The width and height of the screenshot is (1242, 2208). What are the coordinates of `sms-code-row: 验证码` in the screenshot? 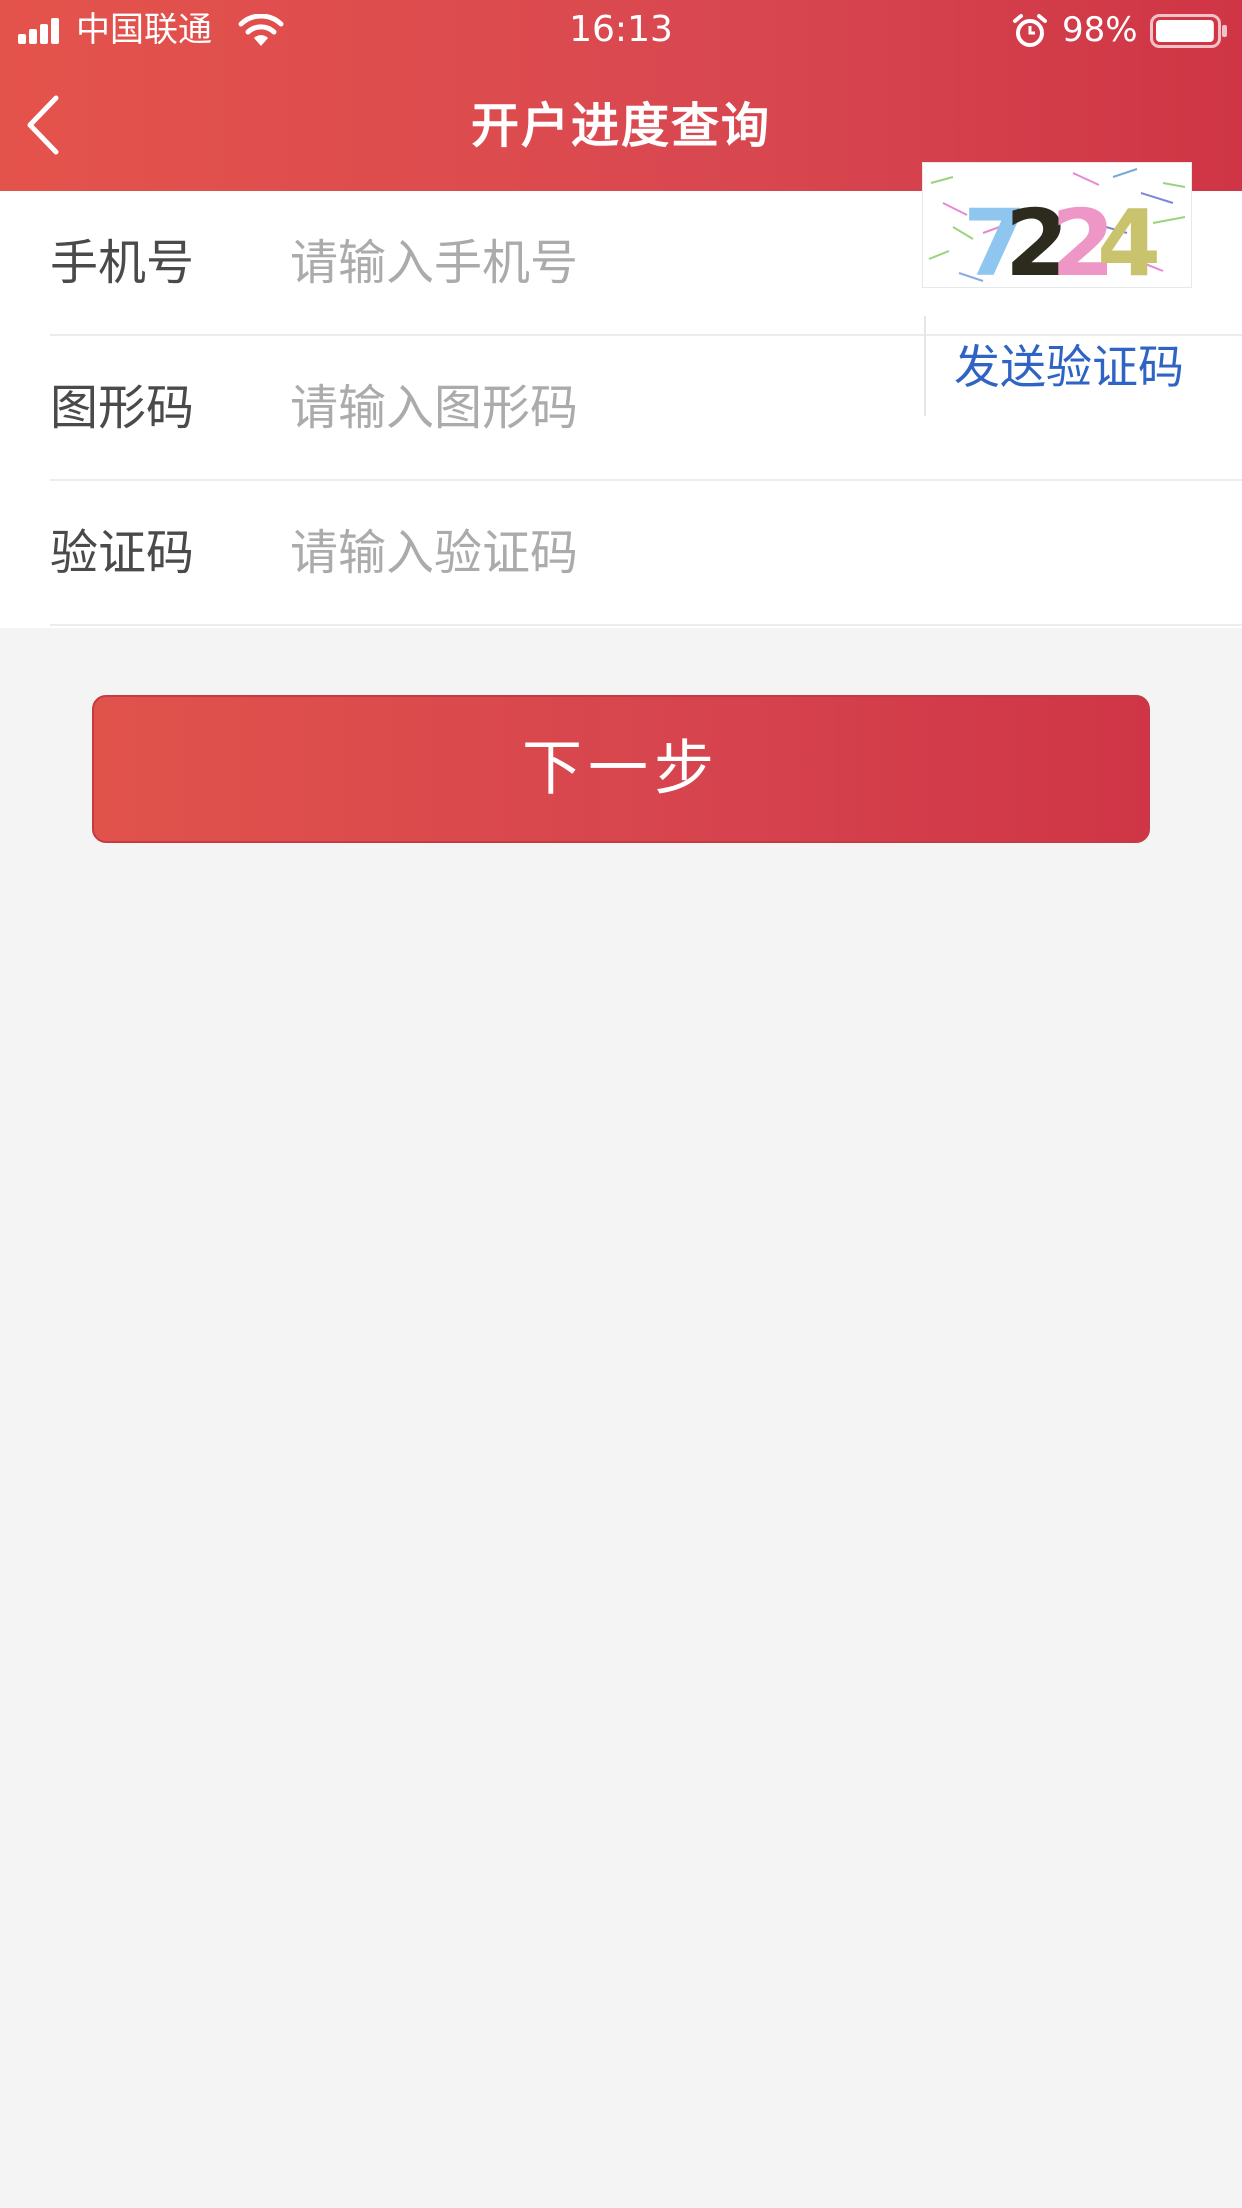 It's located at (621, 553).